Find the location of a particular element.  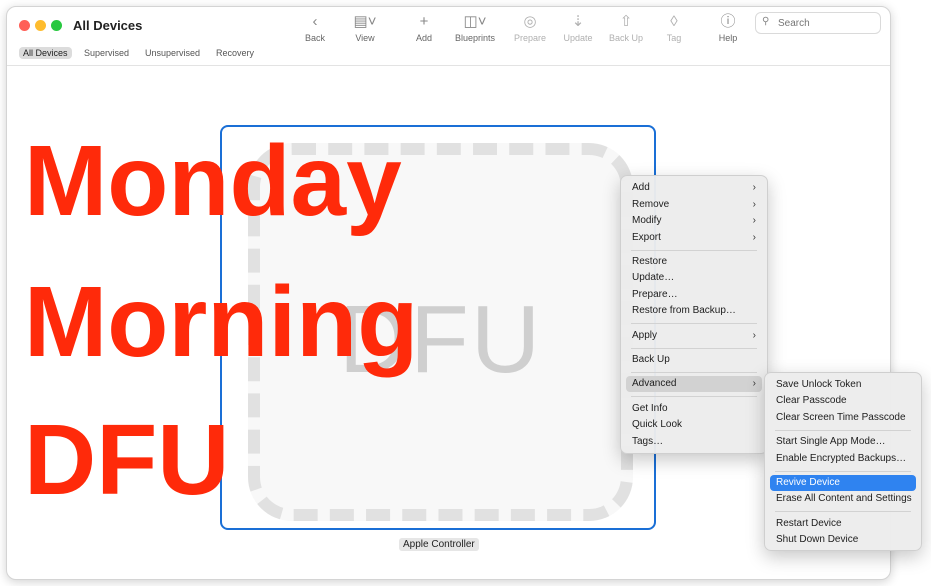

menu-item-save-unlock-token: Save Unlock Token is located at coordinates (843, 385).